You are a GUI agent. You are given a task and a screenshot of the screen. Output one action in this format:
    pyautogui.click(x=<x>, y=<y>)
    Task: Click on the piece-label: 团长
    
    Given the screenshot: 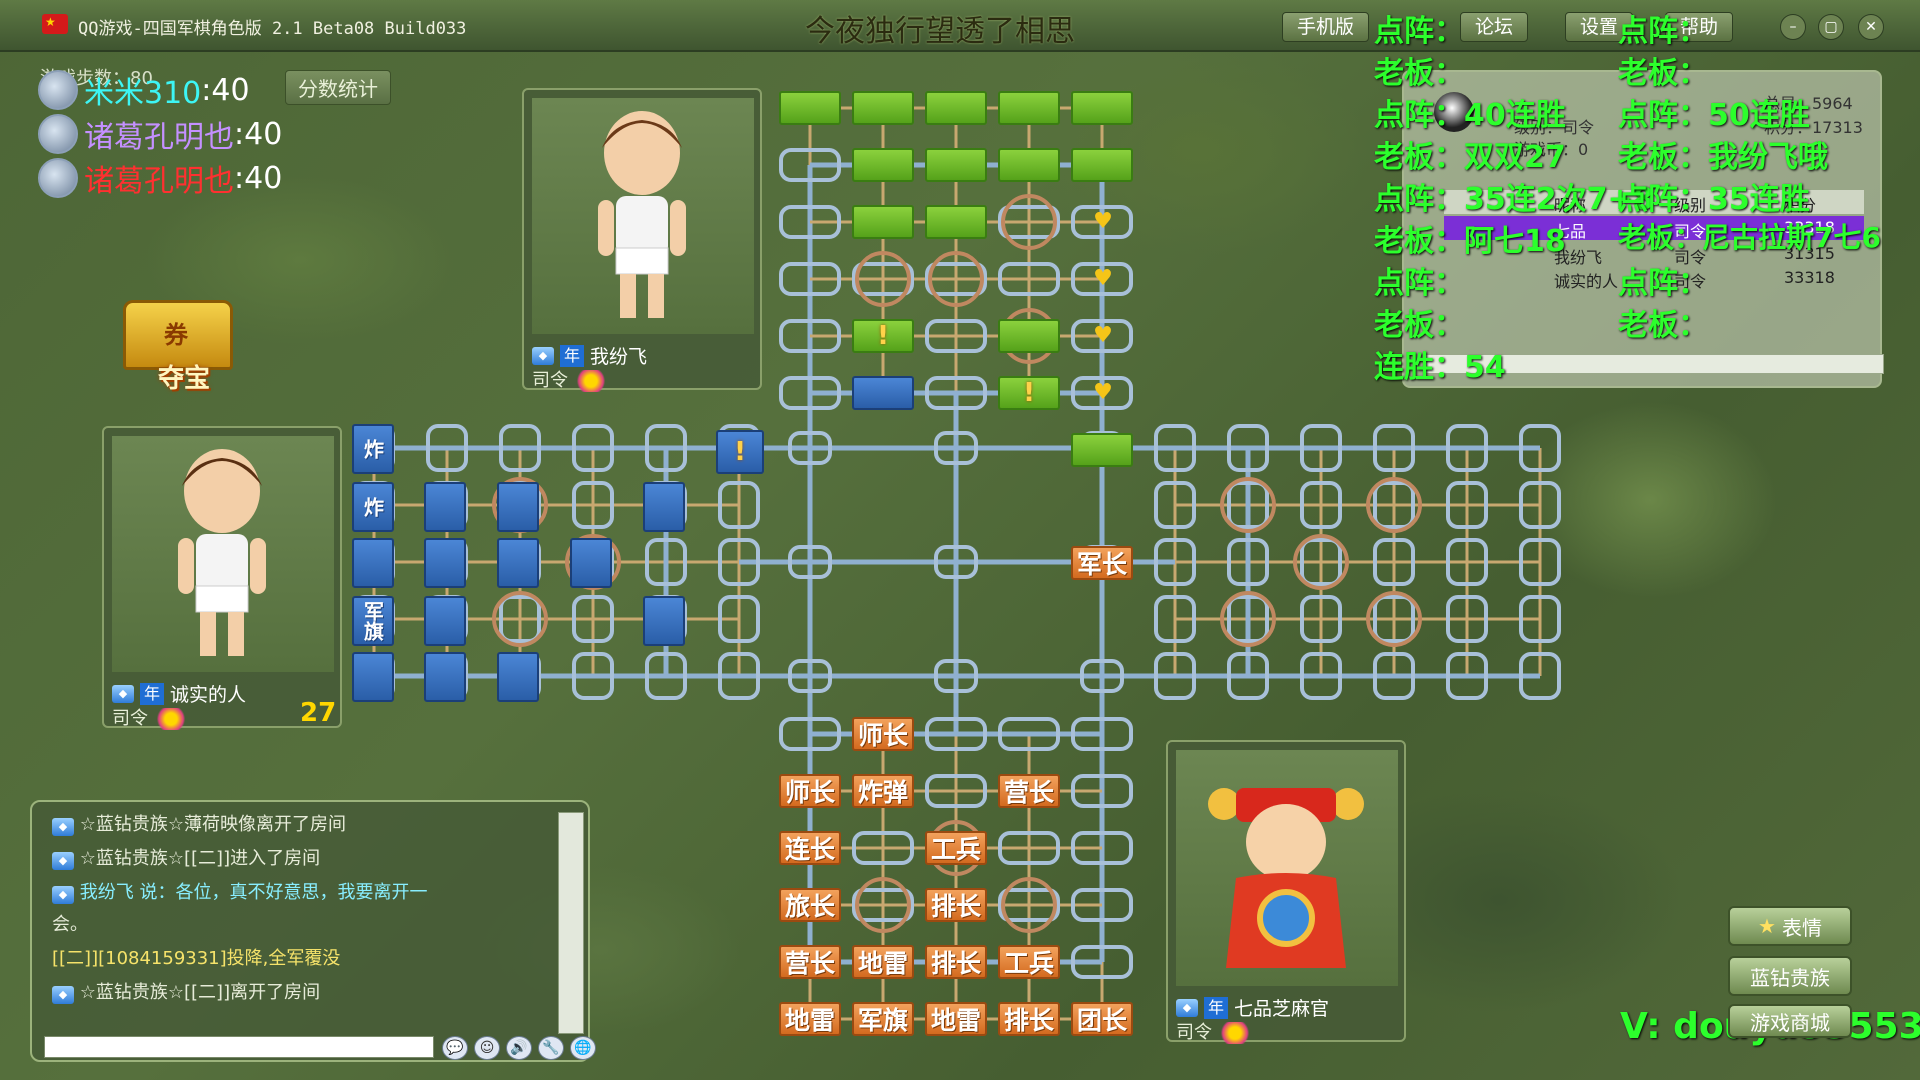 What is the action you would take?
    pyautogui.click(x=1101, y=1020)
    